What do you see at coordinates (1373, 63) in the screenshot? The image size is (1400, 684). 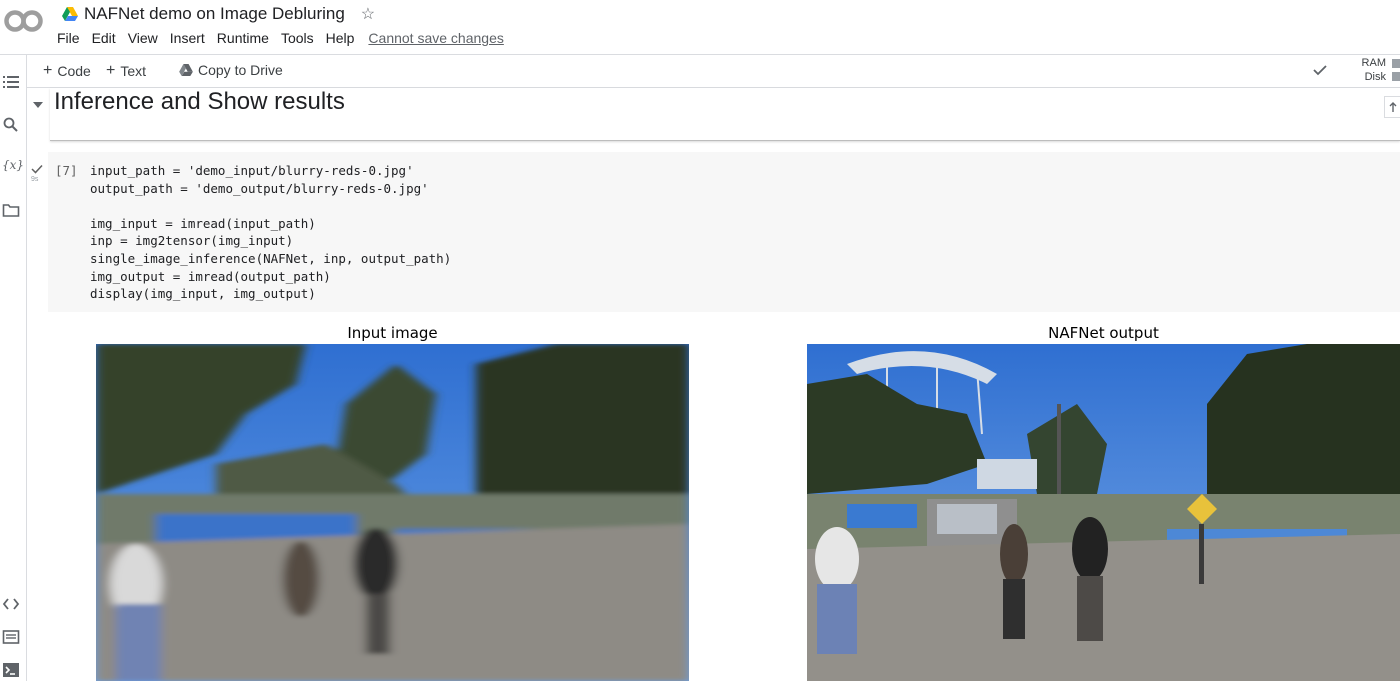 I see `ram-label: RAM` at bounding box center [1373, 63].